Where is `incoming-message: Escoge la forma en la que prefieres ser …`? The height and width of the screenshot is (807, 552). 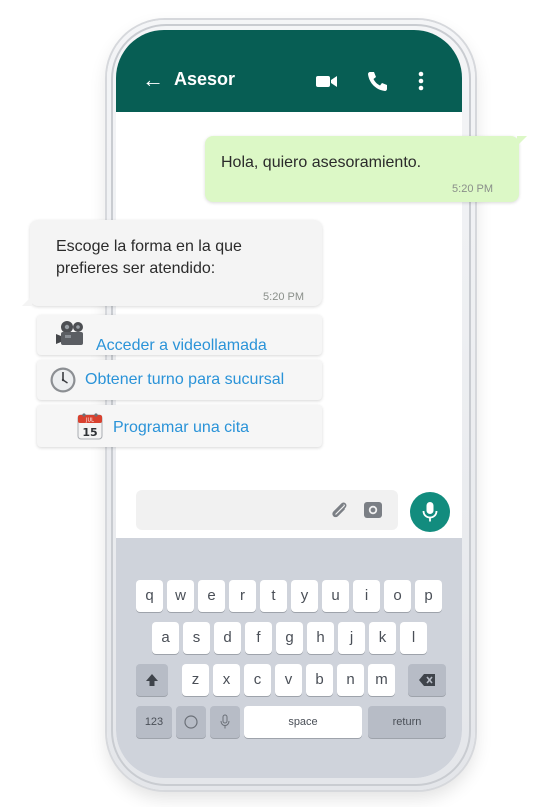 incoming-message: Escoge la forma en la que prefieres ser … is located at coordinates (172, 263).